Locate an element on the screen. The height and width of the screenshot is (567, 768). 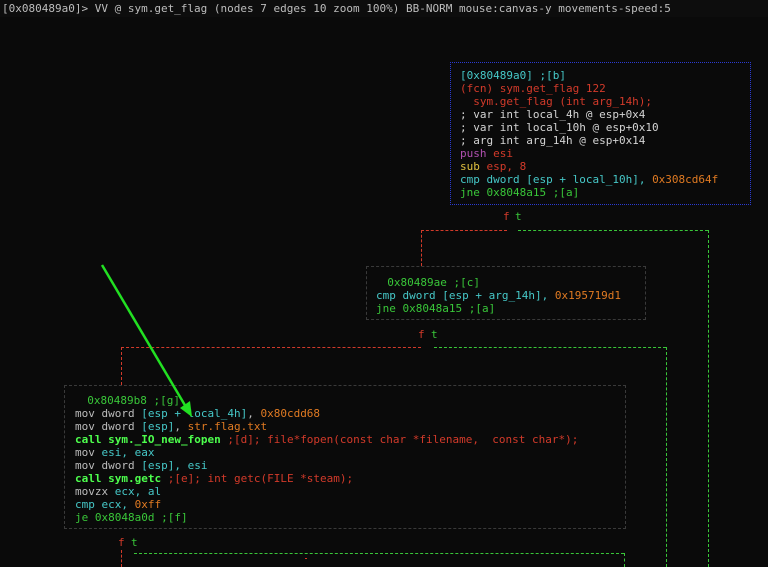
edge-label-true-c: t is located at coordinates (434, 334).